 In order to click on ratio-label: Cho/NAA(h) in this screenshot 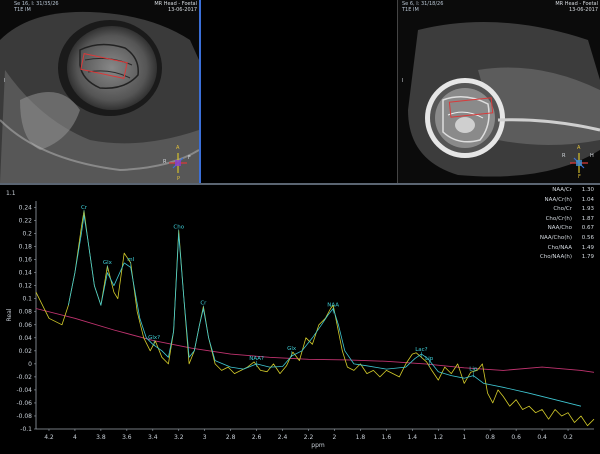, I will do `click(555, 257)`.